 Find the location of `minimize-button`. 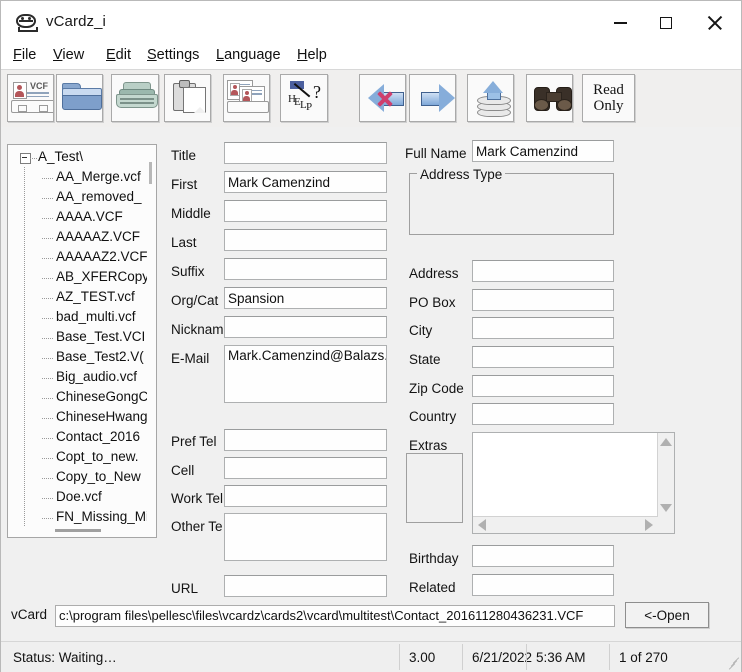

minimize-button is located at coordinates (620, 23).